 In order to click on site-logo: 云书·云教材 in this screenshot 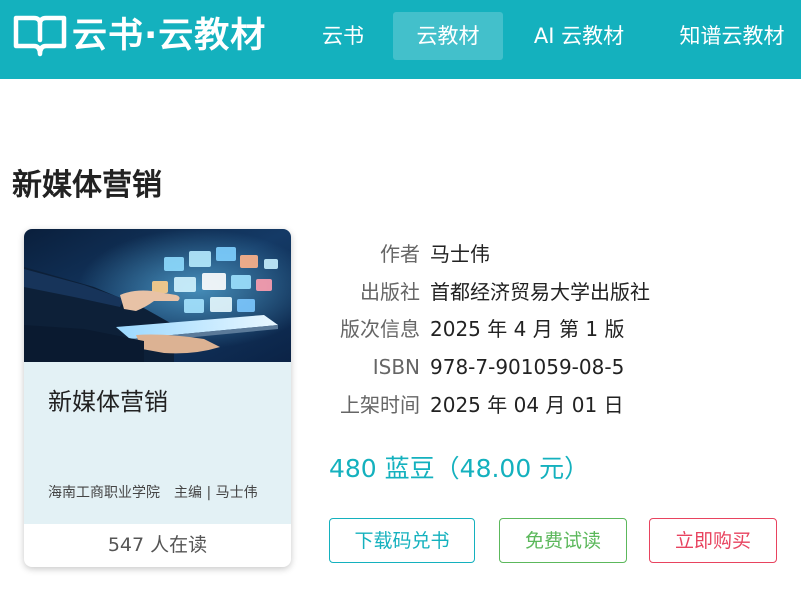, I will do `click(139, 36)`.